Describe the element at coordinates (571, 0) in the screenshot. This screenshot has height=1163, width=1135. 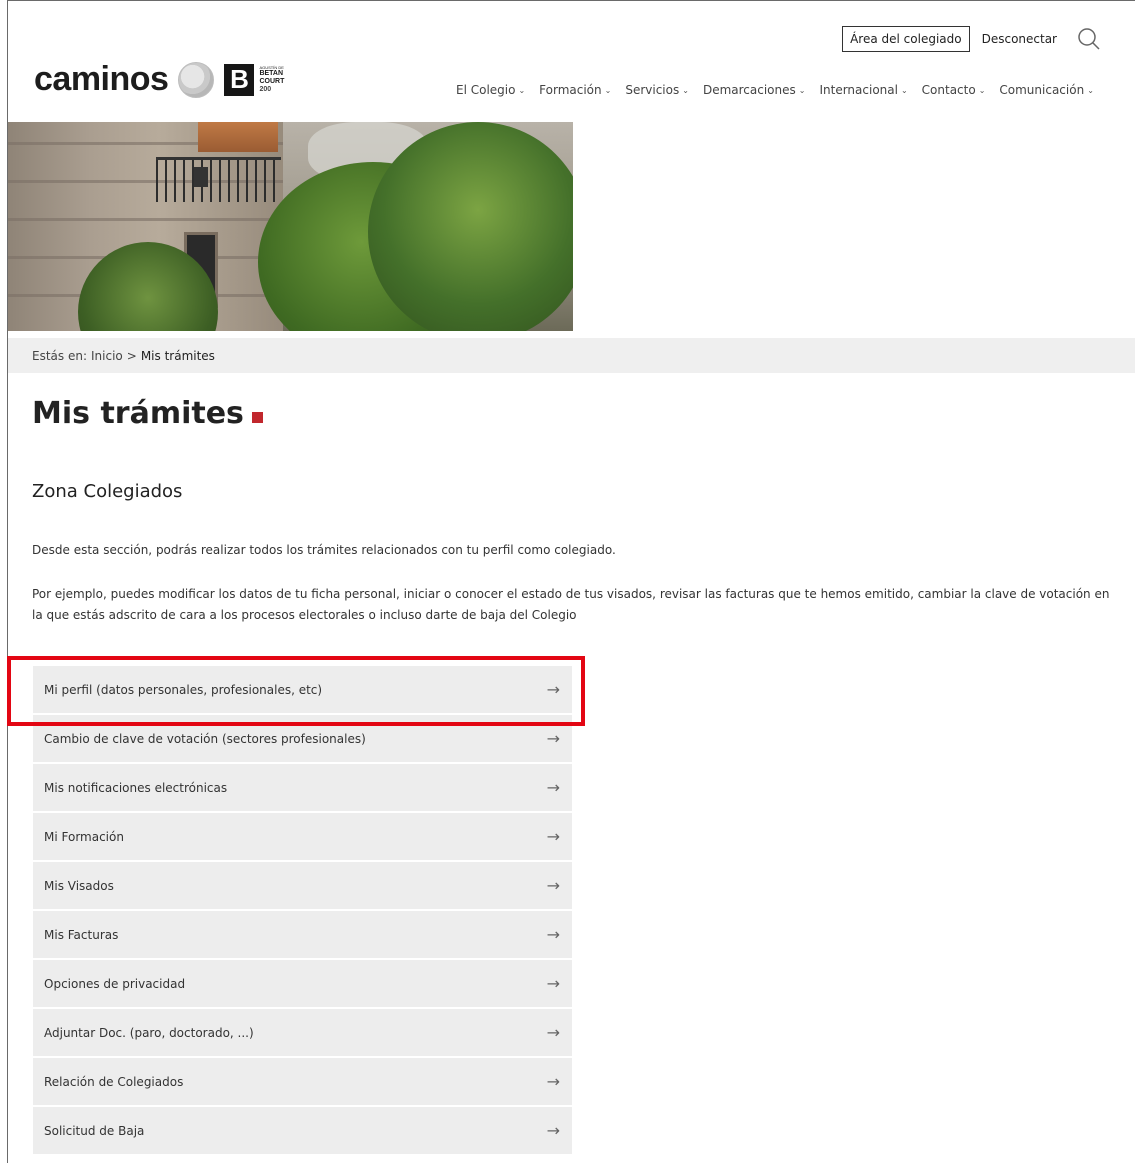
I see `frame-border-top` at that location.